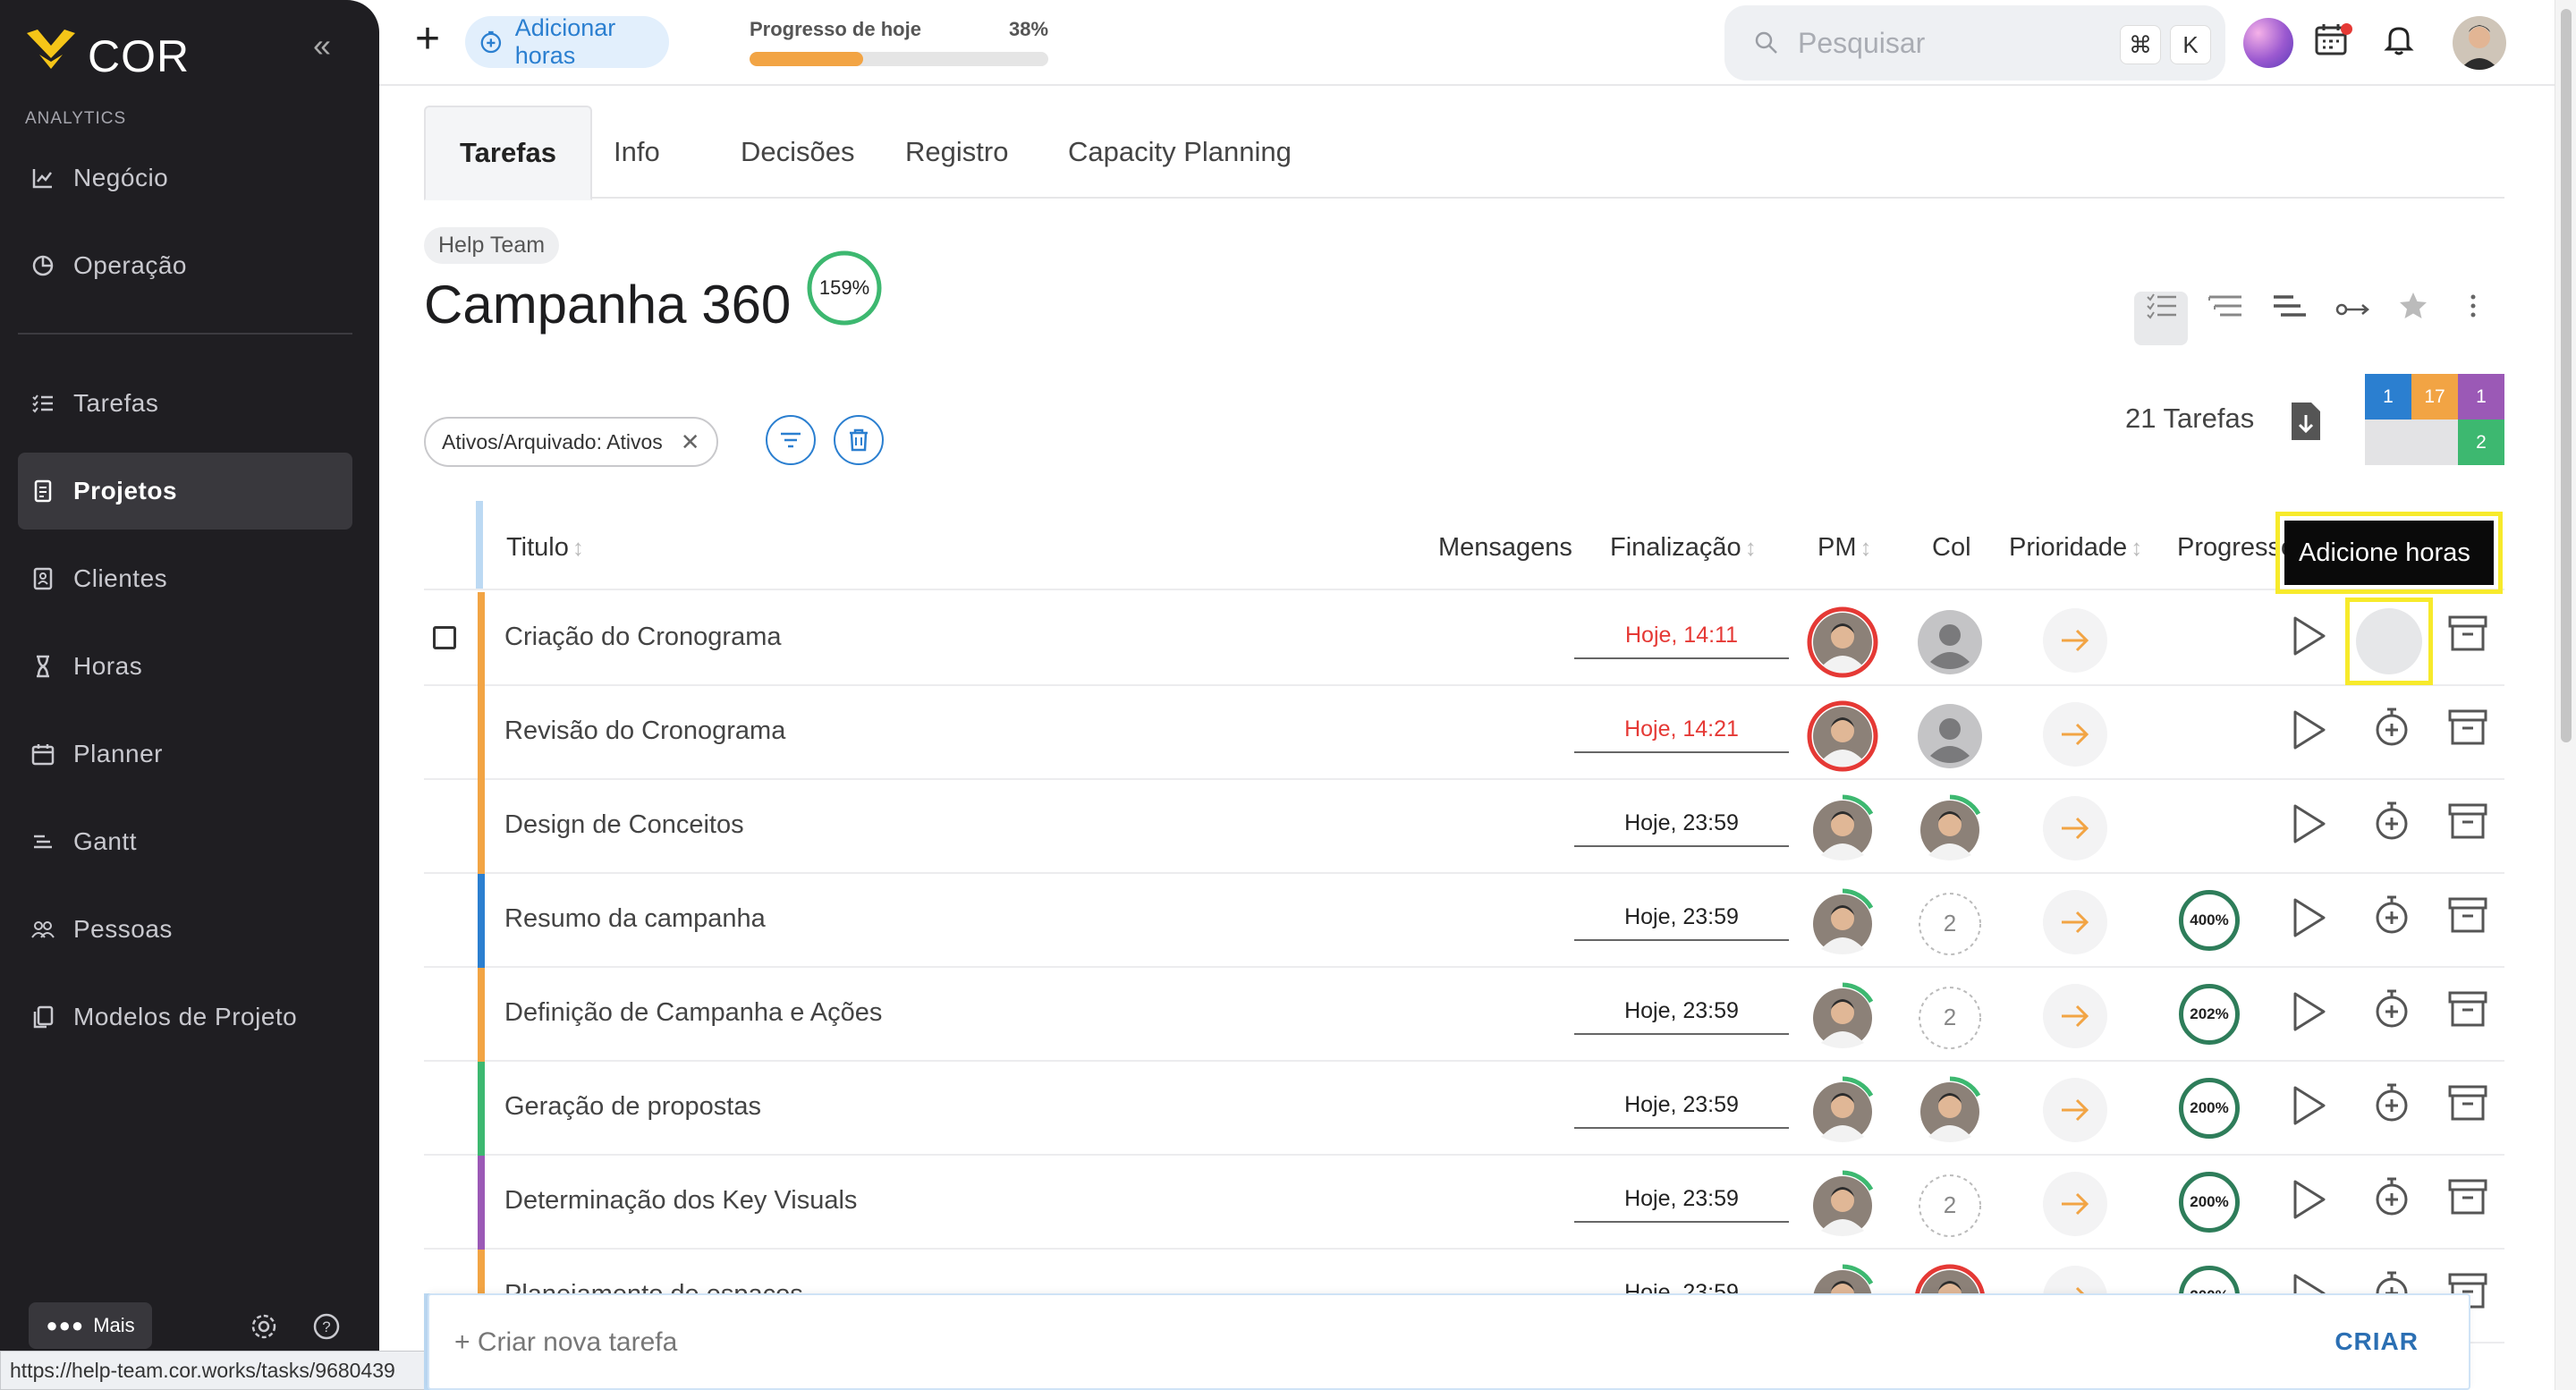  I want to click on collapse-sidebar-icon: «, so click(322, 45).